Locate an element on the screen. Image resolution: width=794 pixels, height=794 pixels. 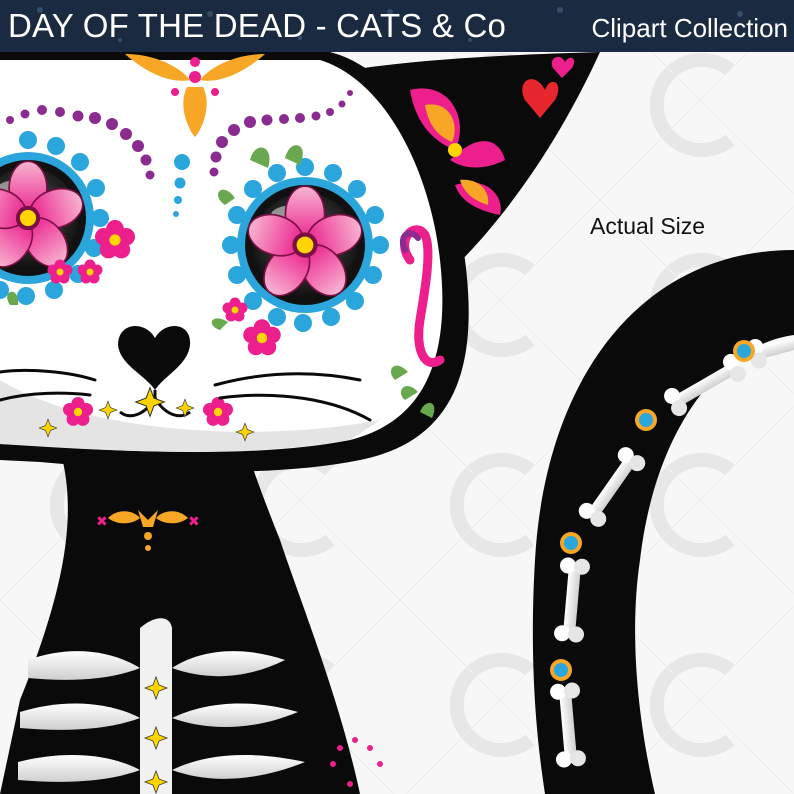
actual-size-label: Actual Size is located at coordinates (648, 226).